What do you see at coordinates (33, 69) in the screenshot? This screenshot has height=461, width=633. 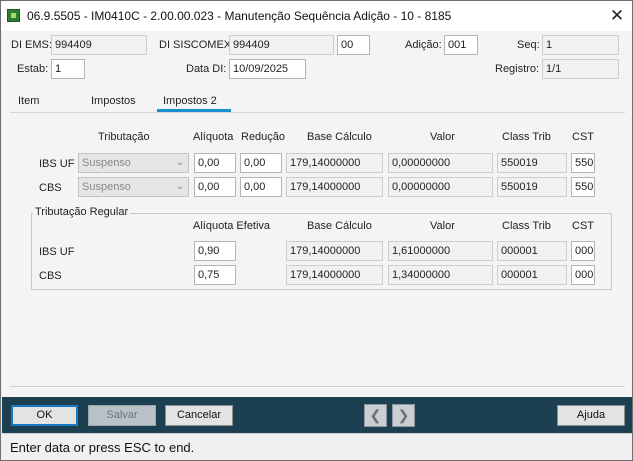 I see `estab-label: Estab:` at bounding box center [33, 69].